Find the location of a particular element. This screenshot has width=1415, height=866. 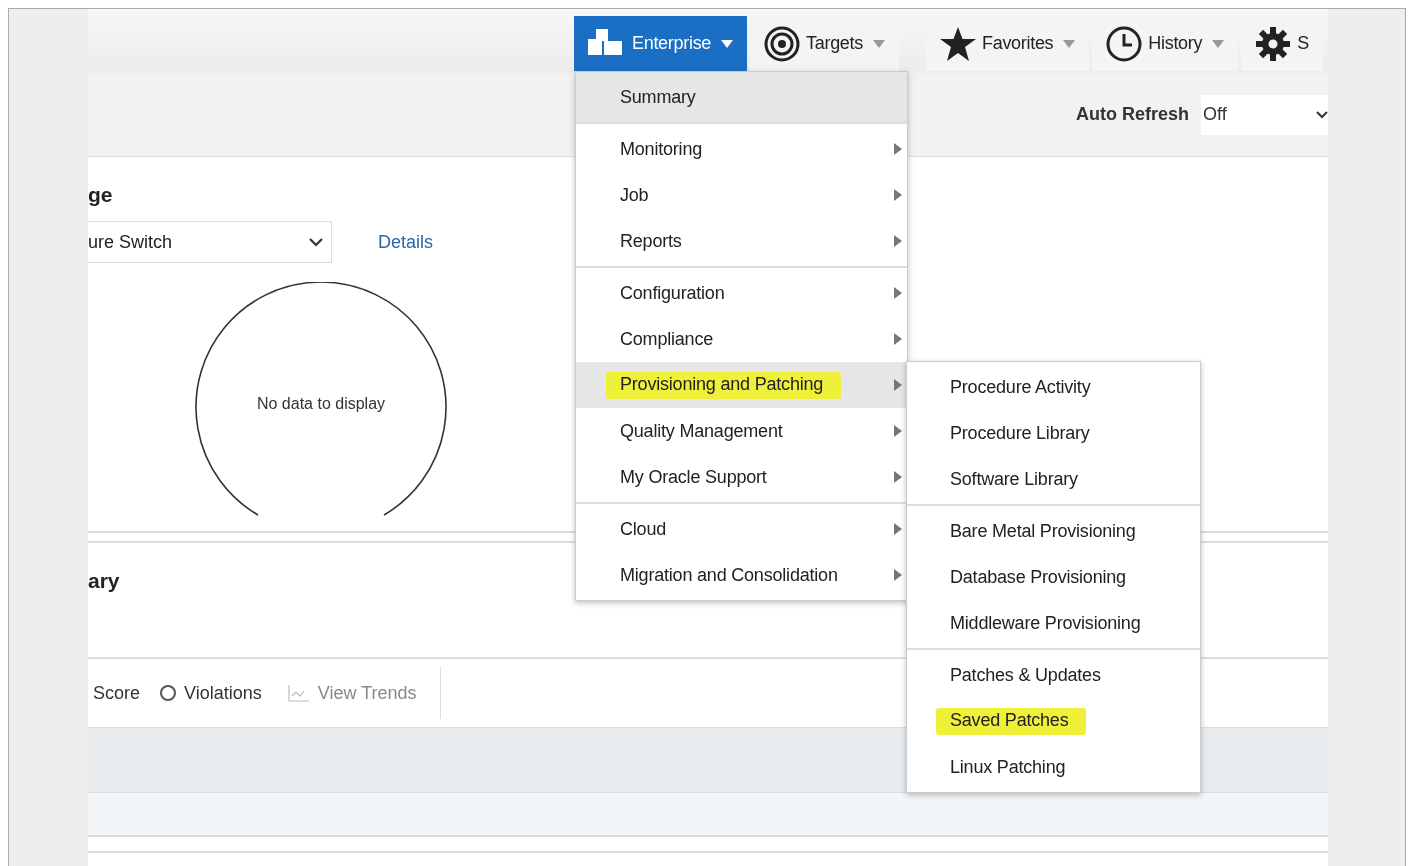

menu-item: Summary is located at coordinates (741, 97).